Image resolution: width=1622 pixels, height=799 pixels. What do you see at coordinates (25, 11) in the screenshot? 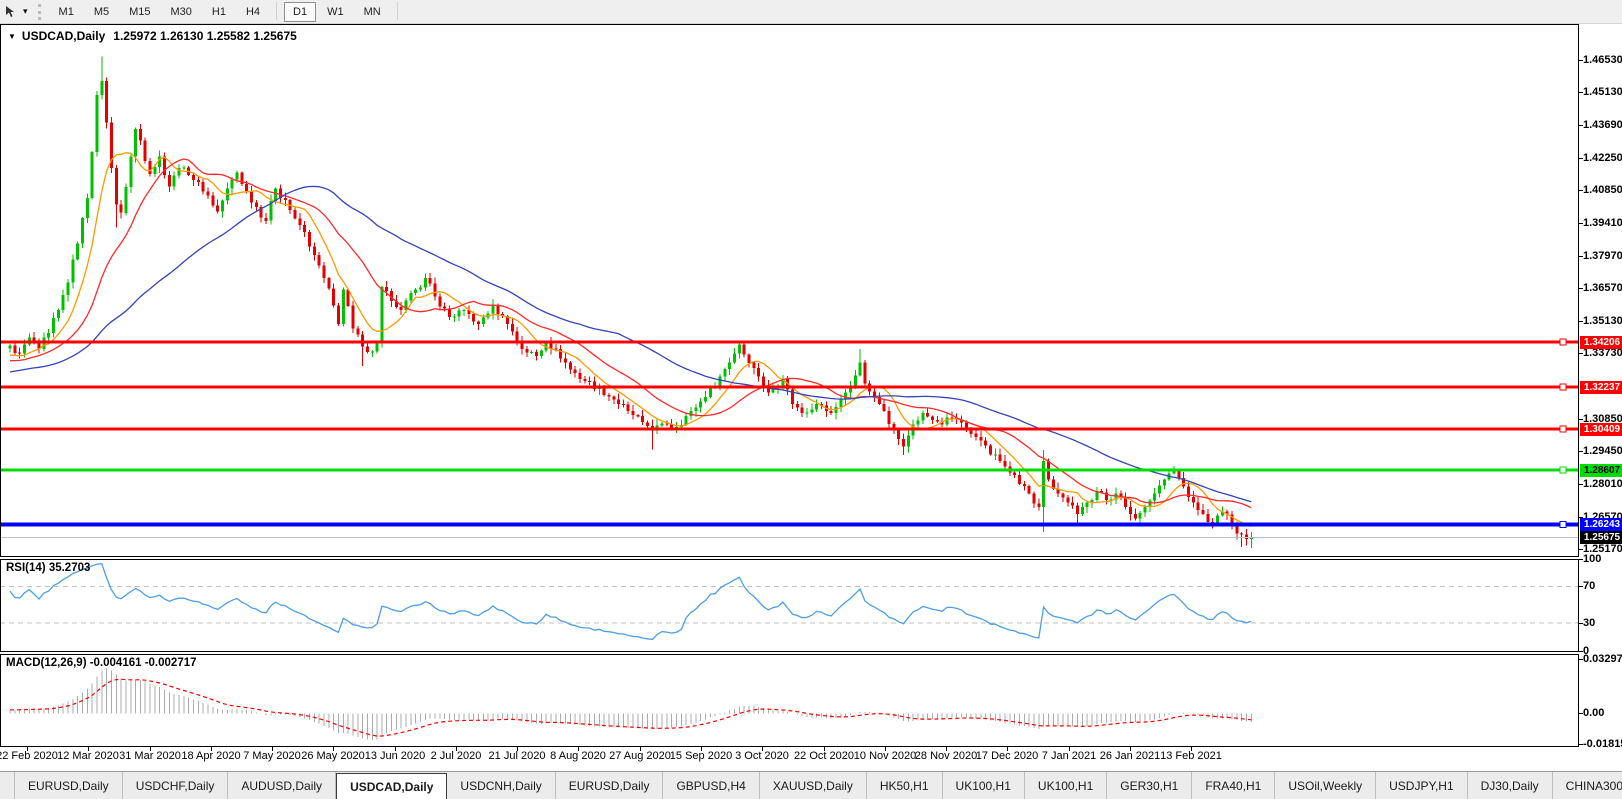
I see `chevron-down-icon: ▾` at bounding box center [25, 11].